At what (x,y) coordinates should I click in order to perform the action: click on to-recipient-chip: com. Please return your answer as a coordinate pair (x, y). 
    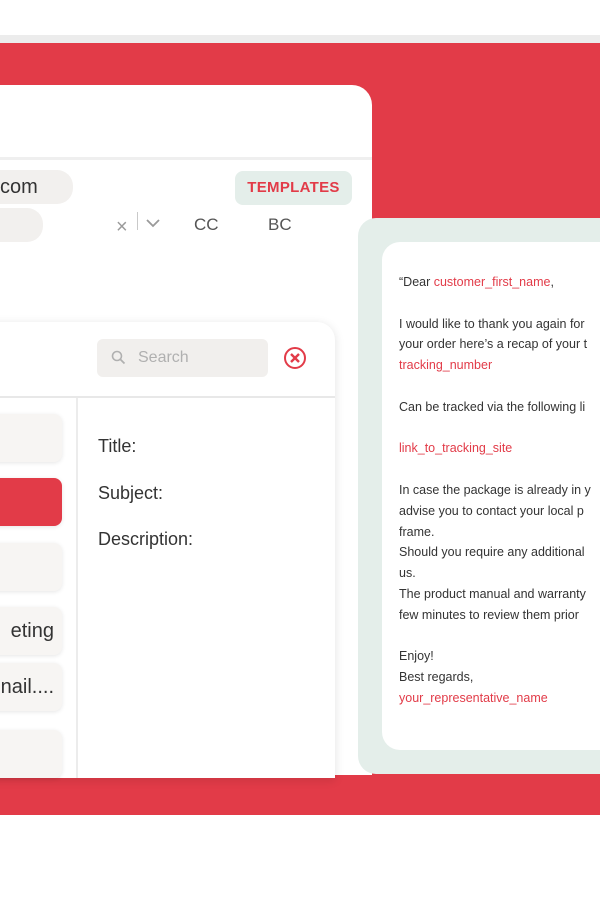
    Looking at the image, I should click on (36, 187).